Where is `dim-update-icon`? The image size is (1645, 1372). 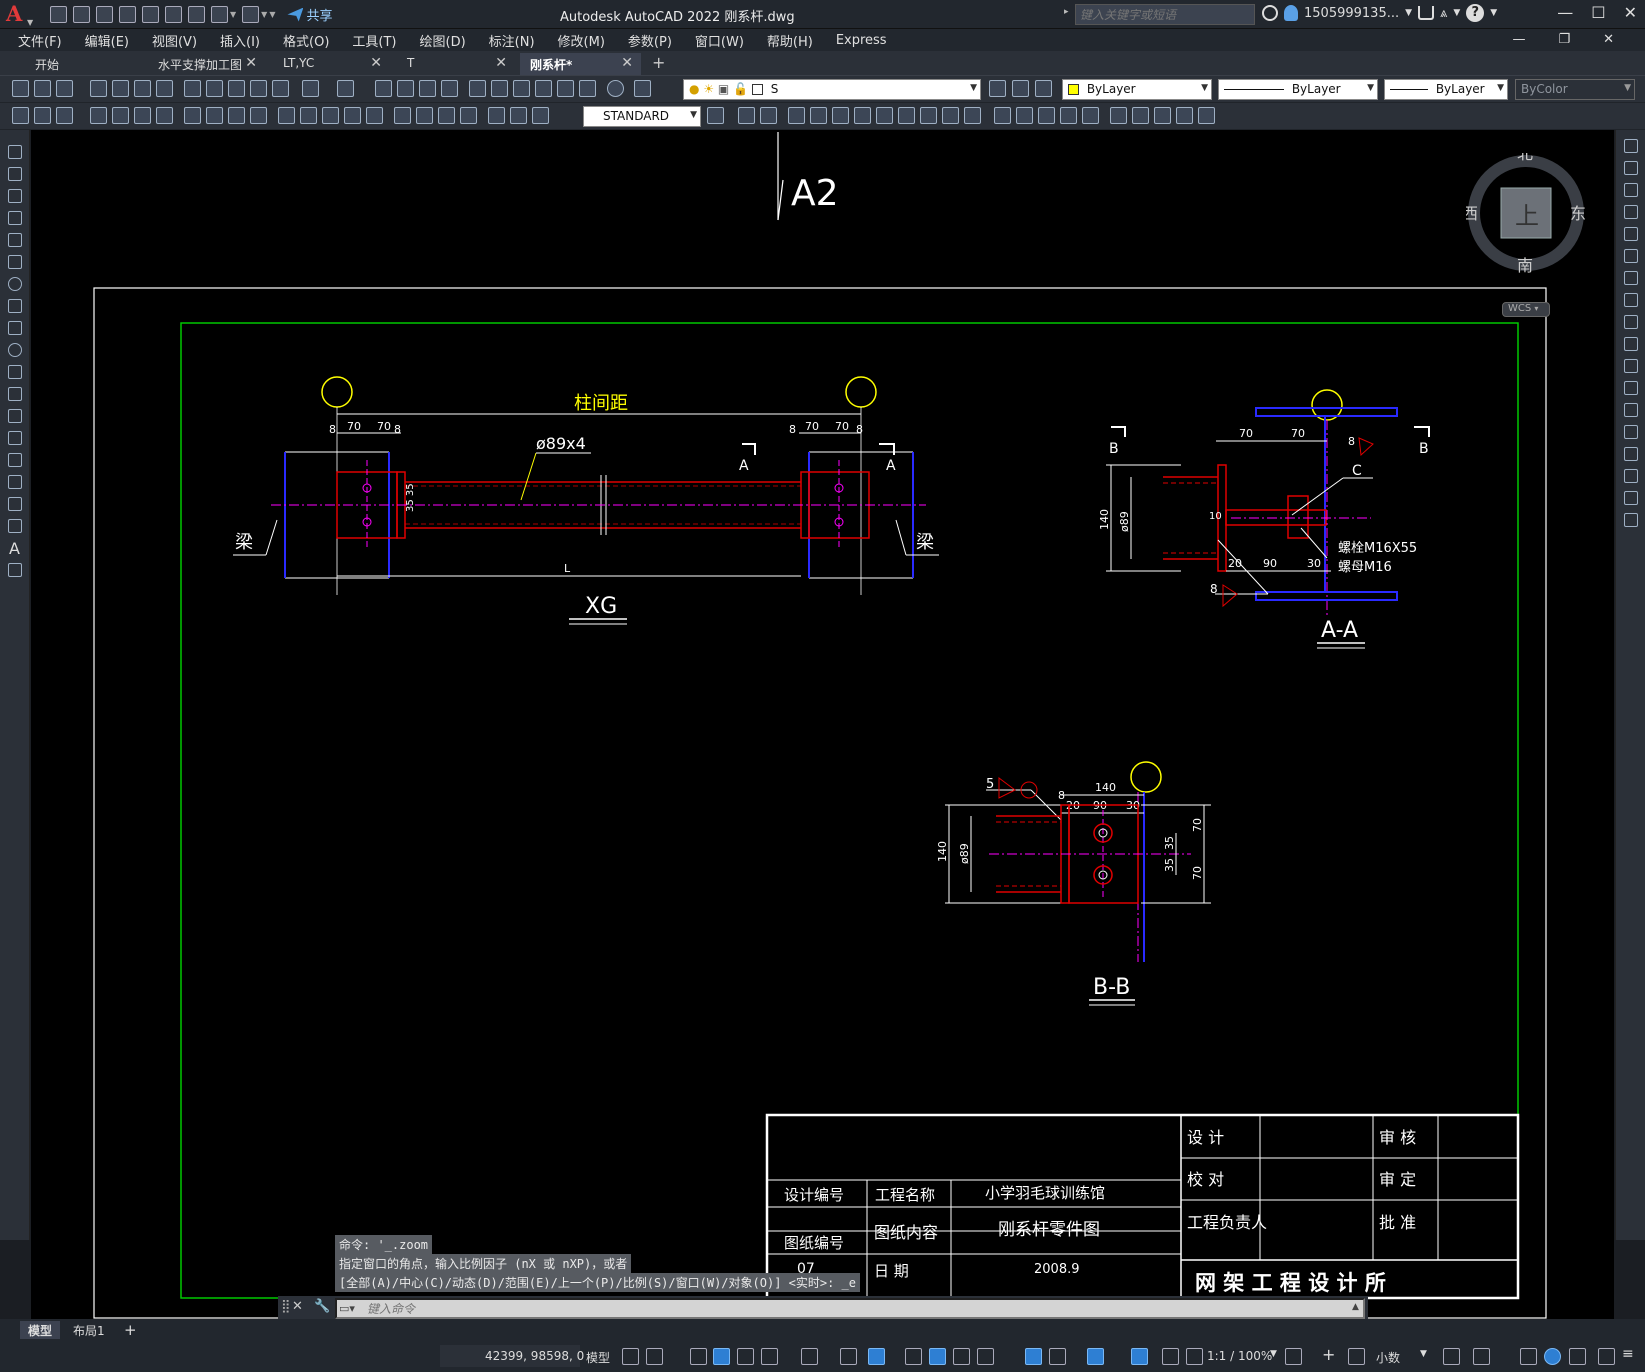
dim-update-icon is located at coordinates (540, 115).